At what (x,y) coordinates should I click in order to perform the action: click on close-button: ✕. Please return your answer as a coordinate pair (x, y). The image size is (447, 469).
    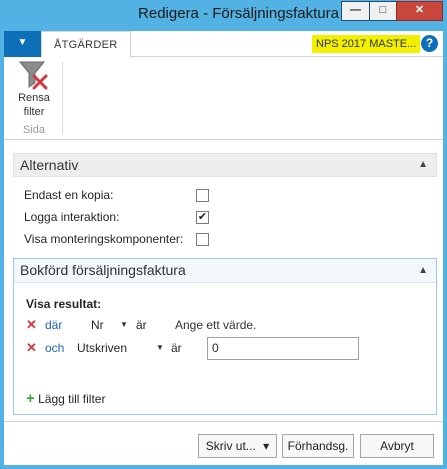
    Looking at the image, I should click on (419, 11).